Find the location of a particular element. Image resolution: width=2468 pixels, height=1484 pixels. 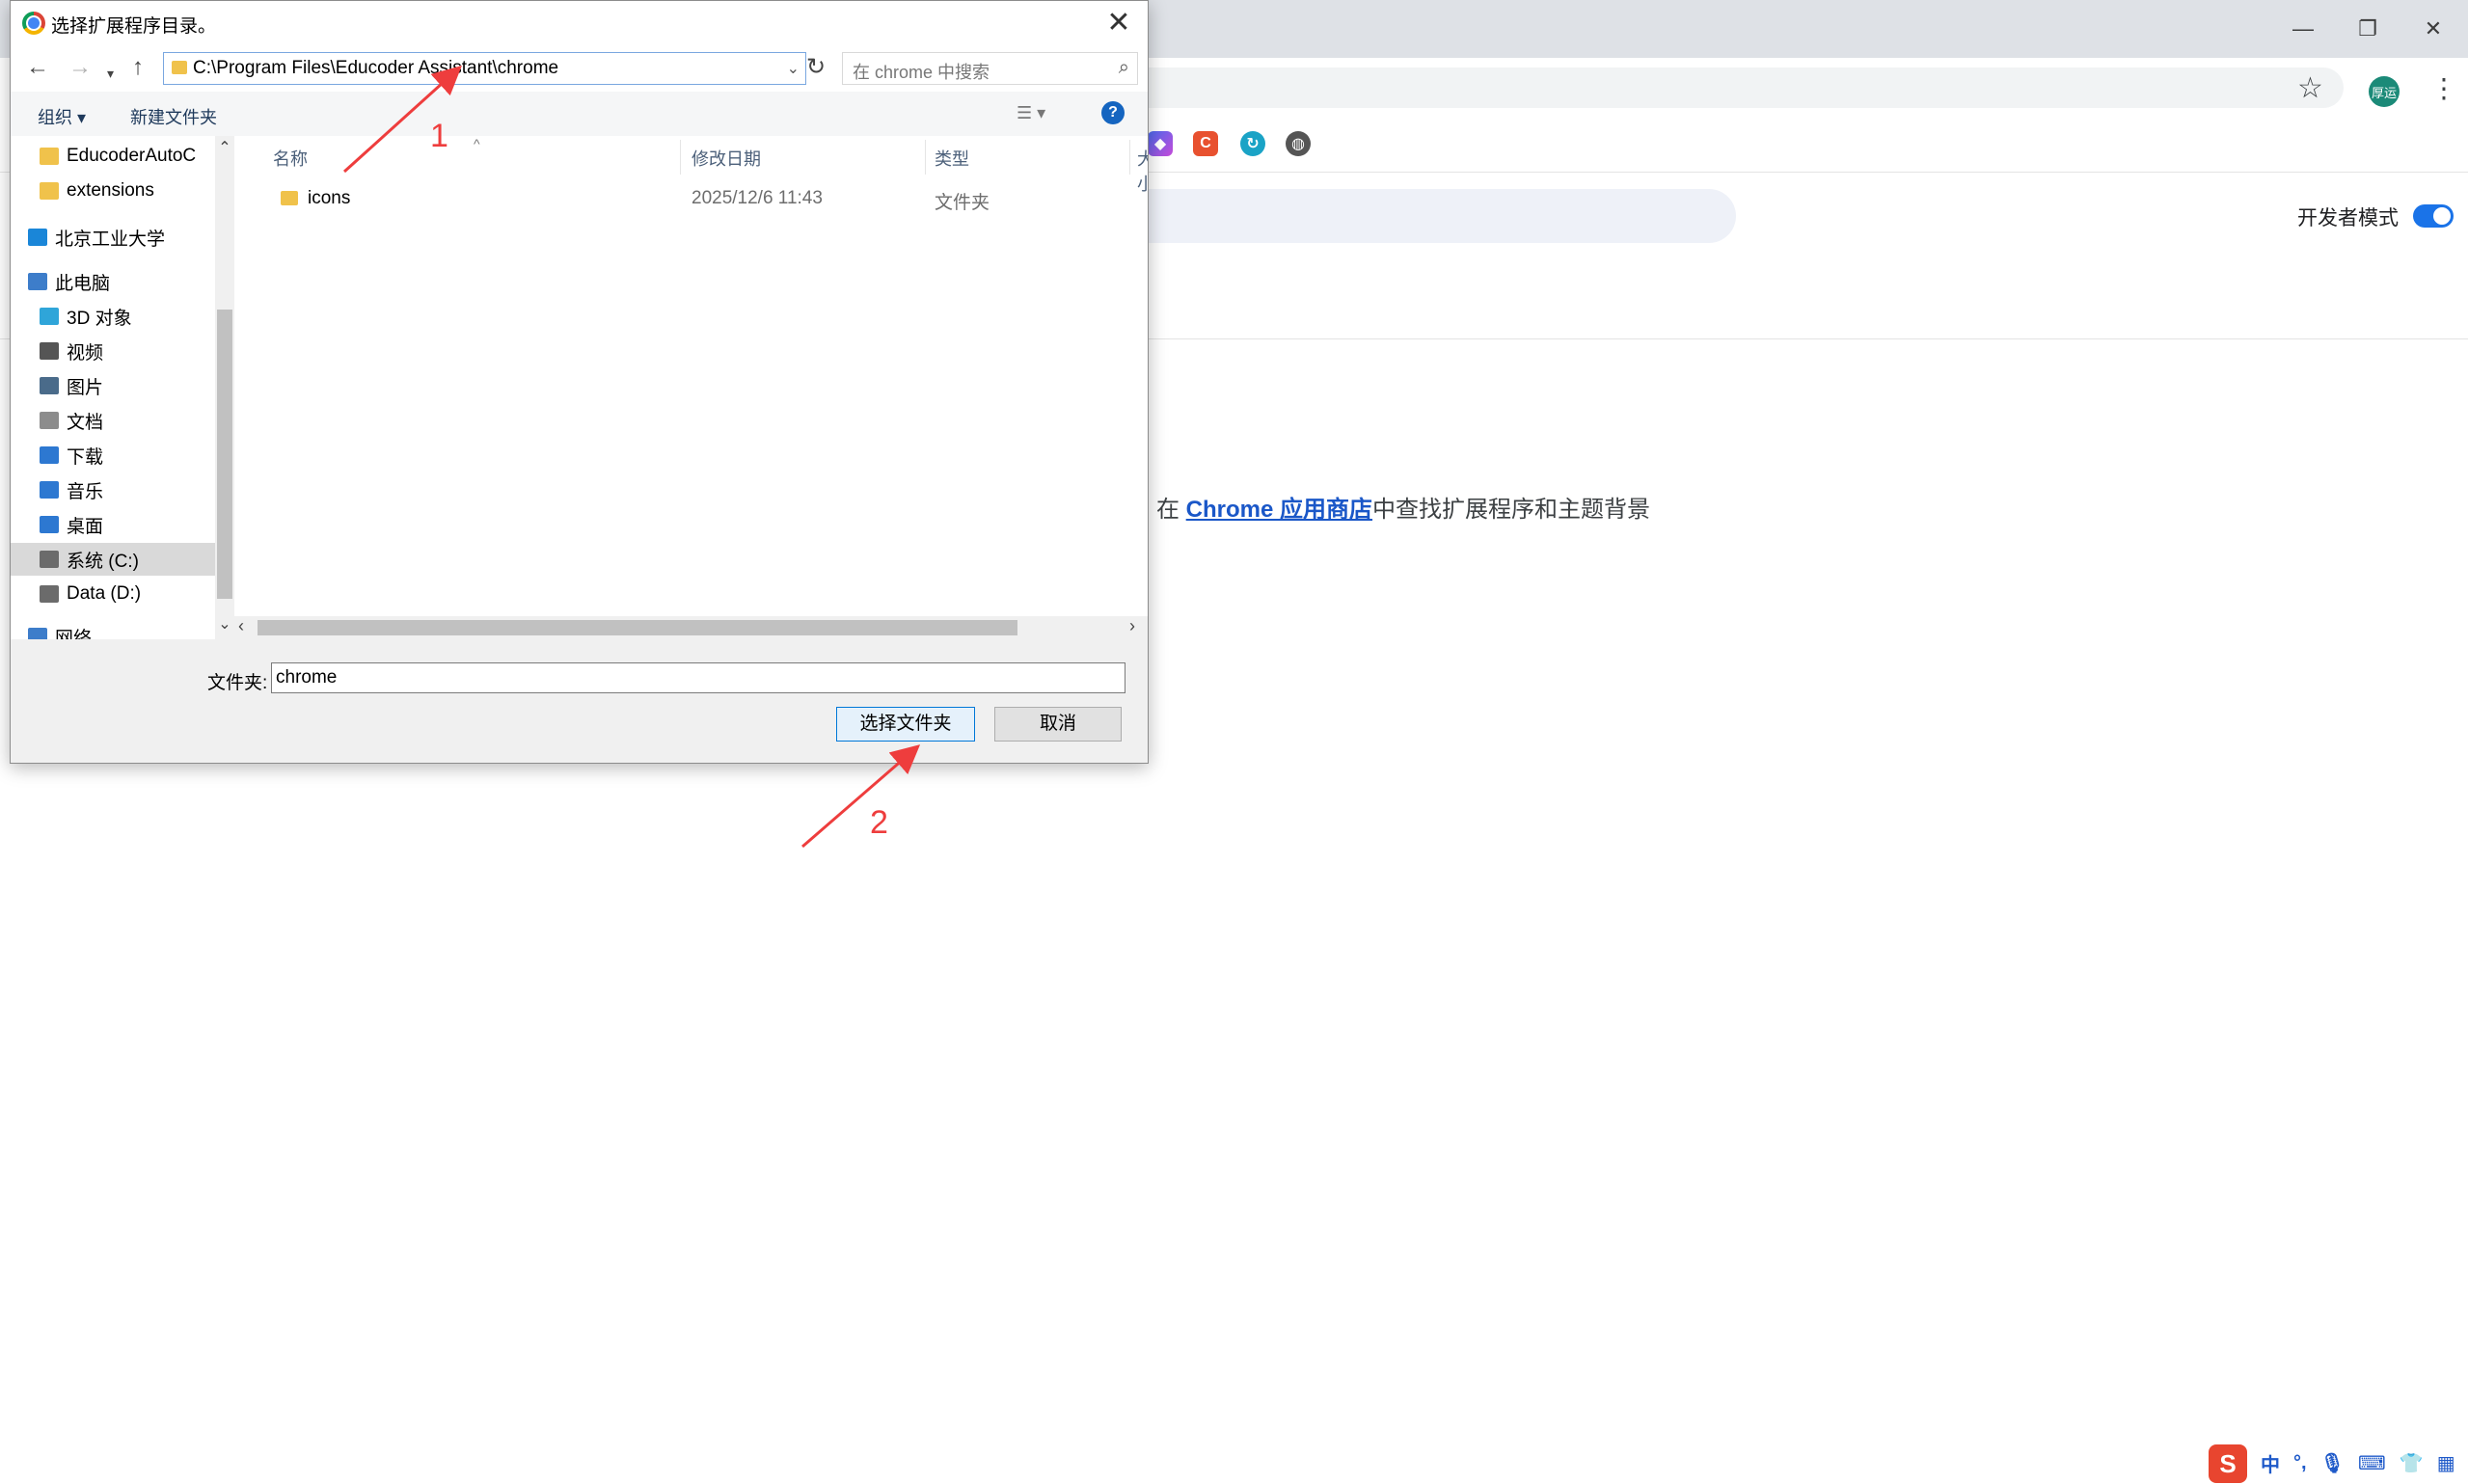

ime-punctuation: °, is located at coordinates (2300, 1463).